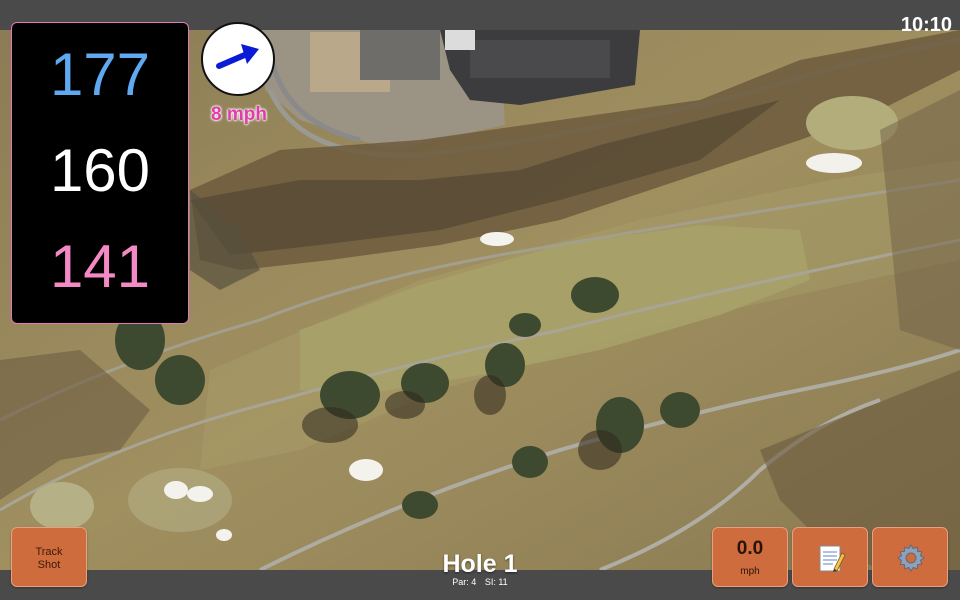 Image resolution: width=960 pixels, height=600 pixels. I want to click on hole-title: Hole 1, so click(480, 564).